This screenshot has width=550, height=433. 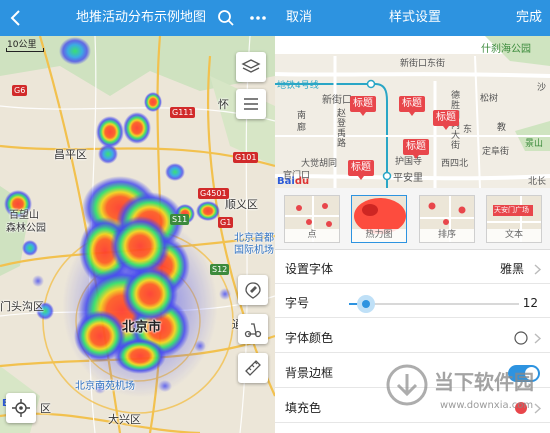 I want to click on map-title: 地推活动分布示例地图, so click(x=141, y=17).